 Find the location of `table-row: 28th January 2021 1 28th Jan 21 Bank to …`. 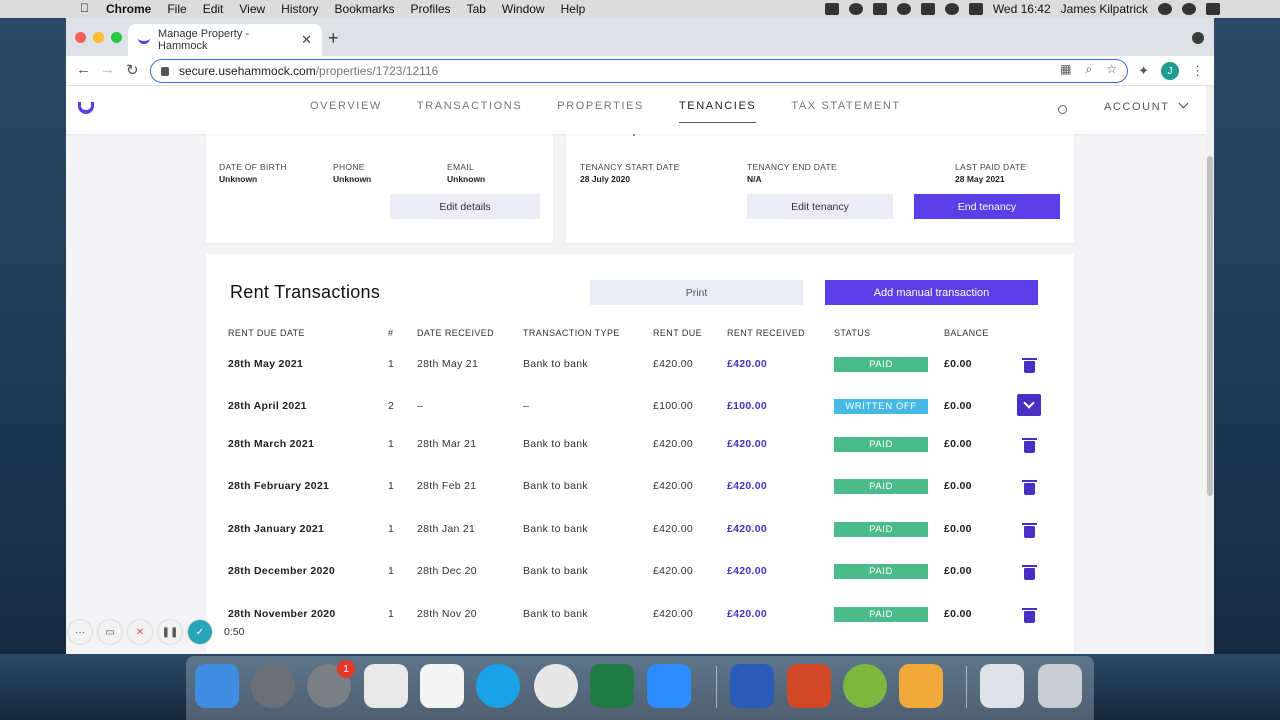

table-row: 28th January 2021 1 28th Jan 21 Bank to … is located at coordinates (640, 537).